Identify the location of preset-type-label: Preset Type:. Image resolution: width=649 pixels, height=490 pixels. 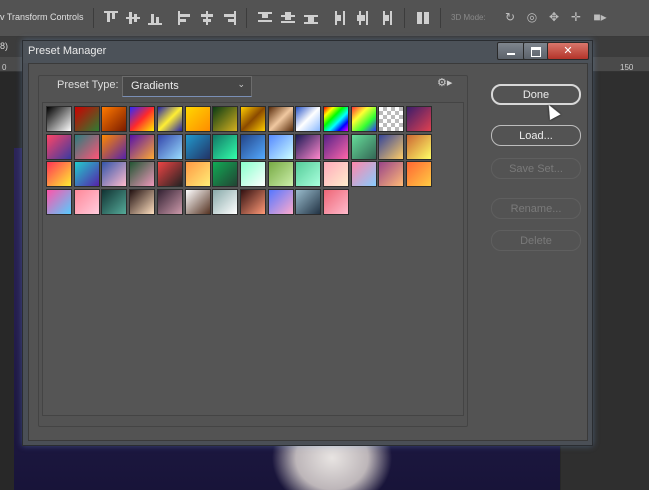
(88, 85).